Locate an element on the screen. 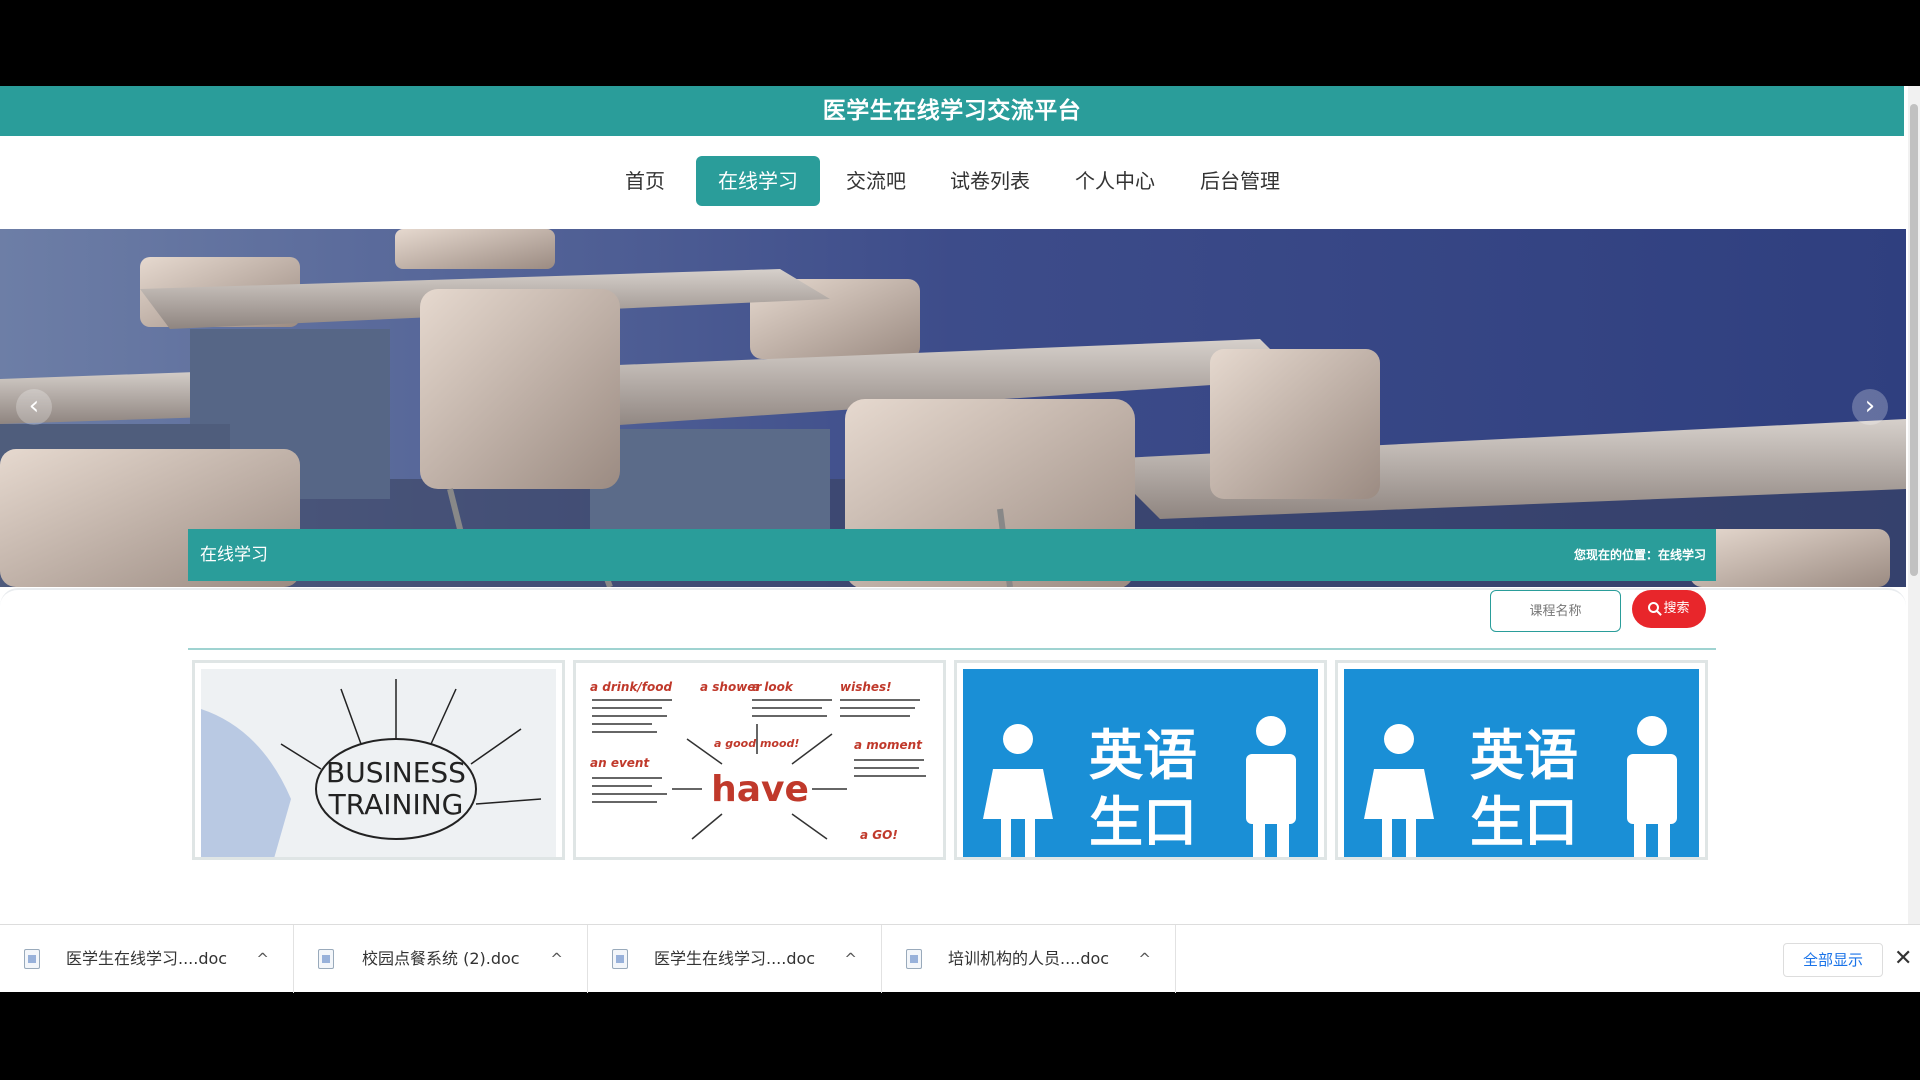 The image size is (1920, 1080). nav-exam-list: 试卷列表 is located at coordinates (990, 181).